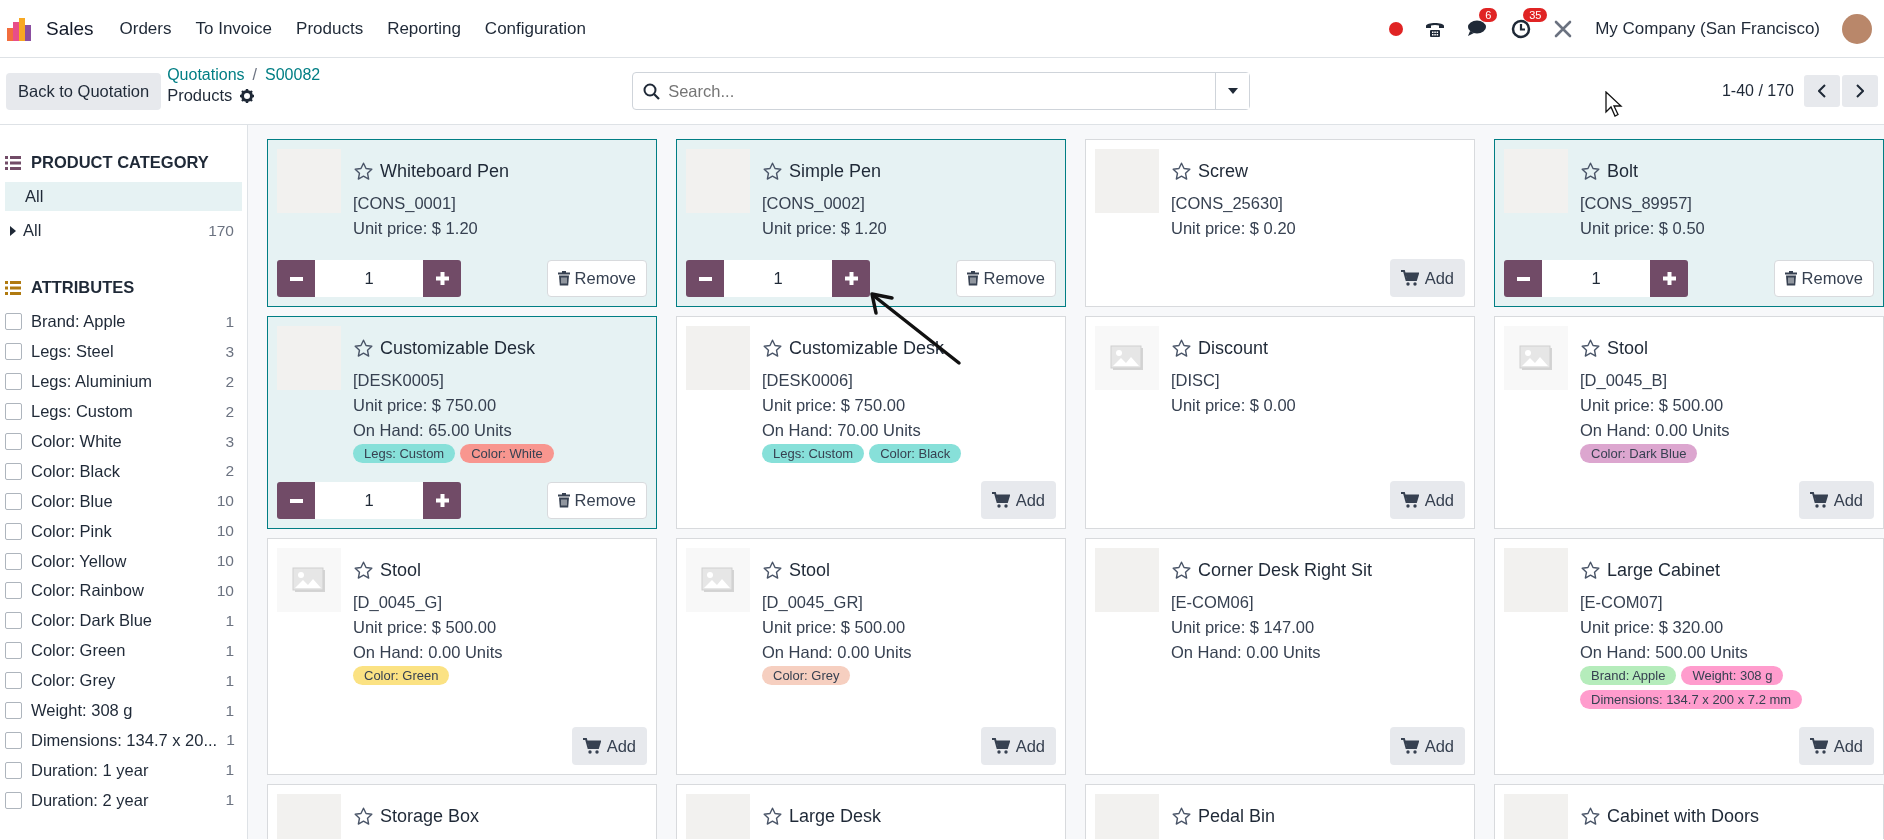 The height and width of the screenshot is (840, 1884). What do you see at coordinates (1280, 422) in the screenshot?
I see `product-card: Discount [DISC] Unit price: $ 0.00 Add` at bounding box center [1280, 422].